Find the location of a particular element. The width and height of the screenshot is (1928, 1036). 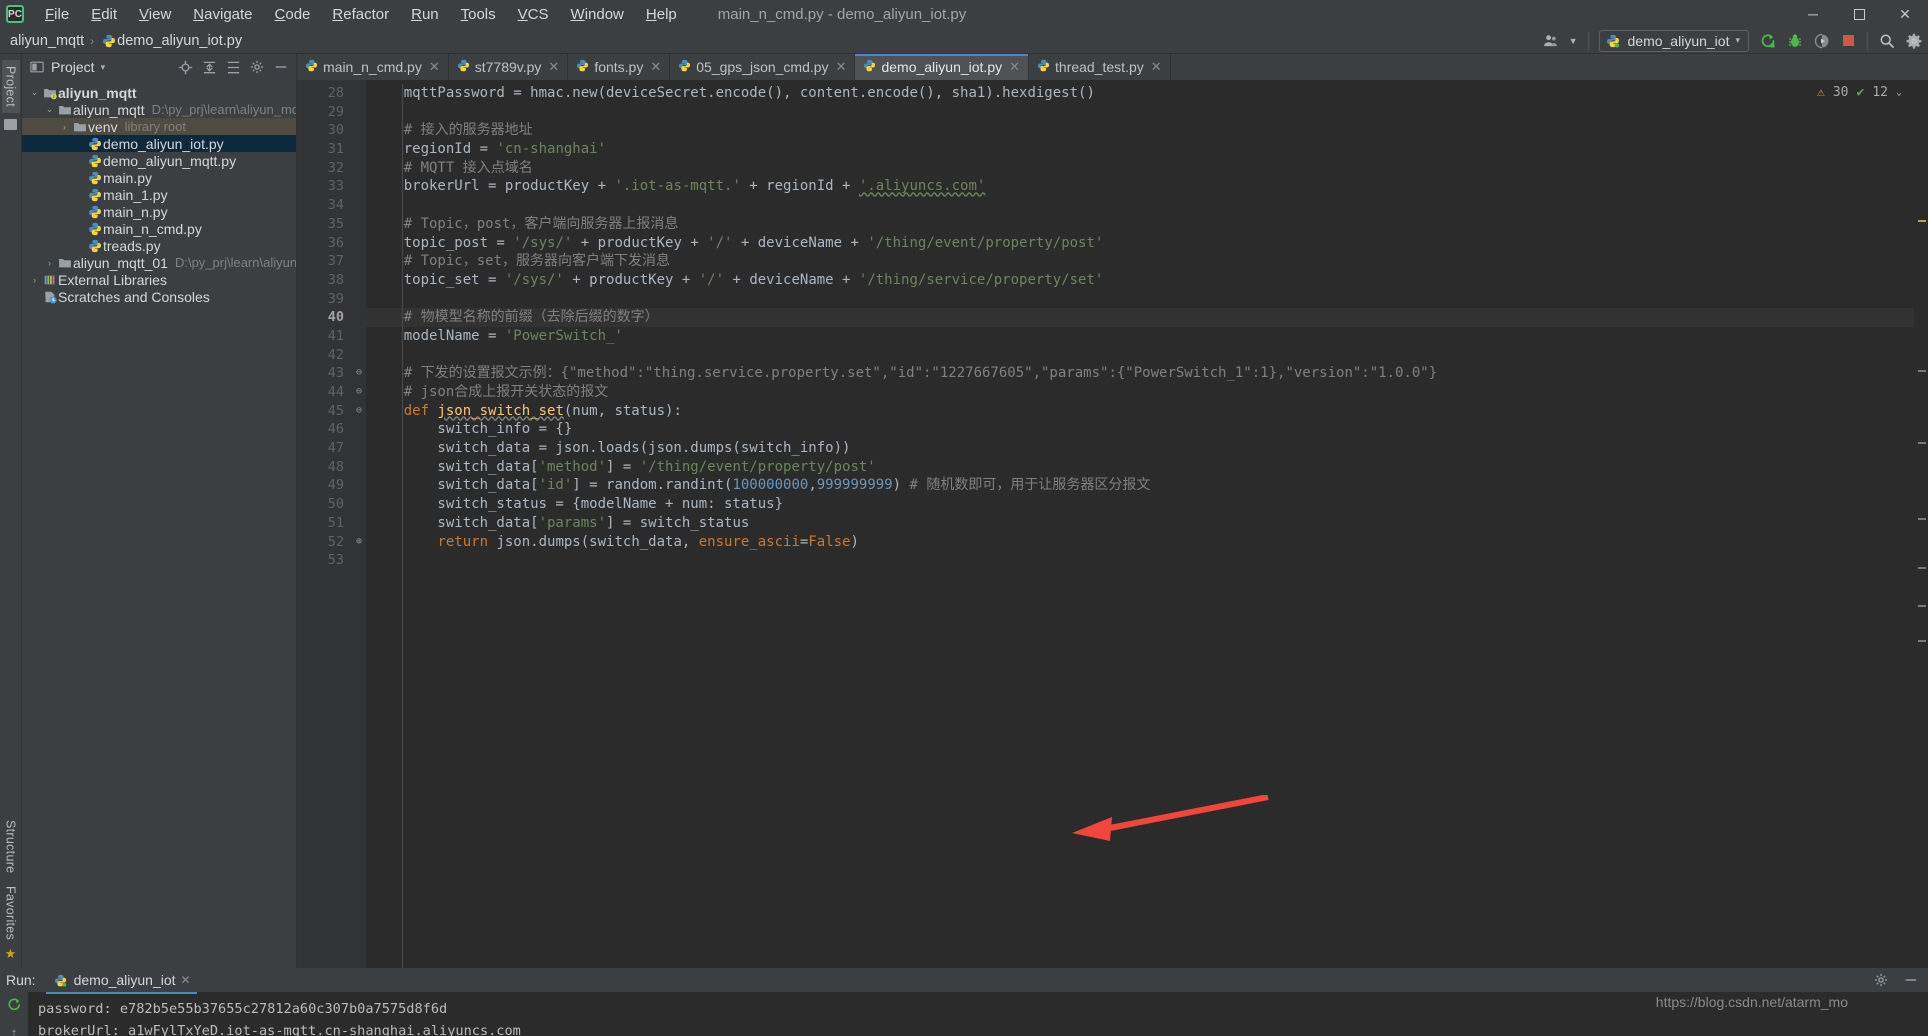

code-line: # json合成上报开关状态的报文 is located at coordinates (1140, 392).